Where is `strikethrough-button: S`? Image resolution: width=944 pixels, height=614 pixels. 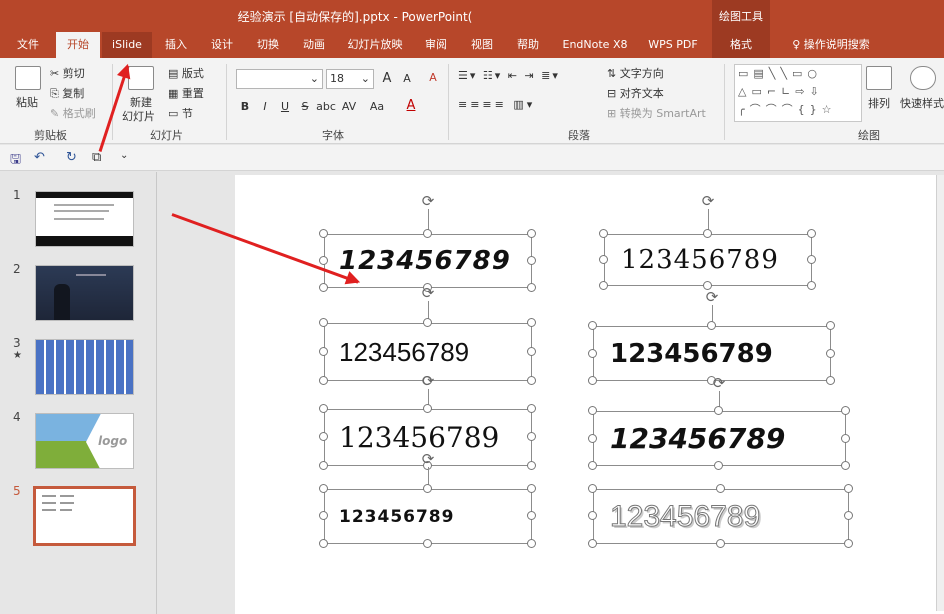
strikethrough-button: S is located at coordinates (305, 106).